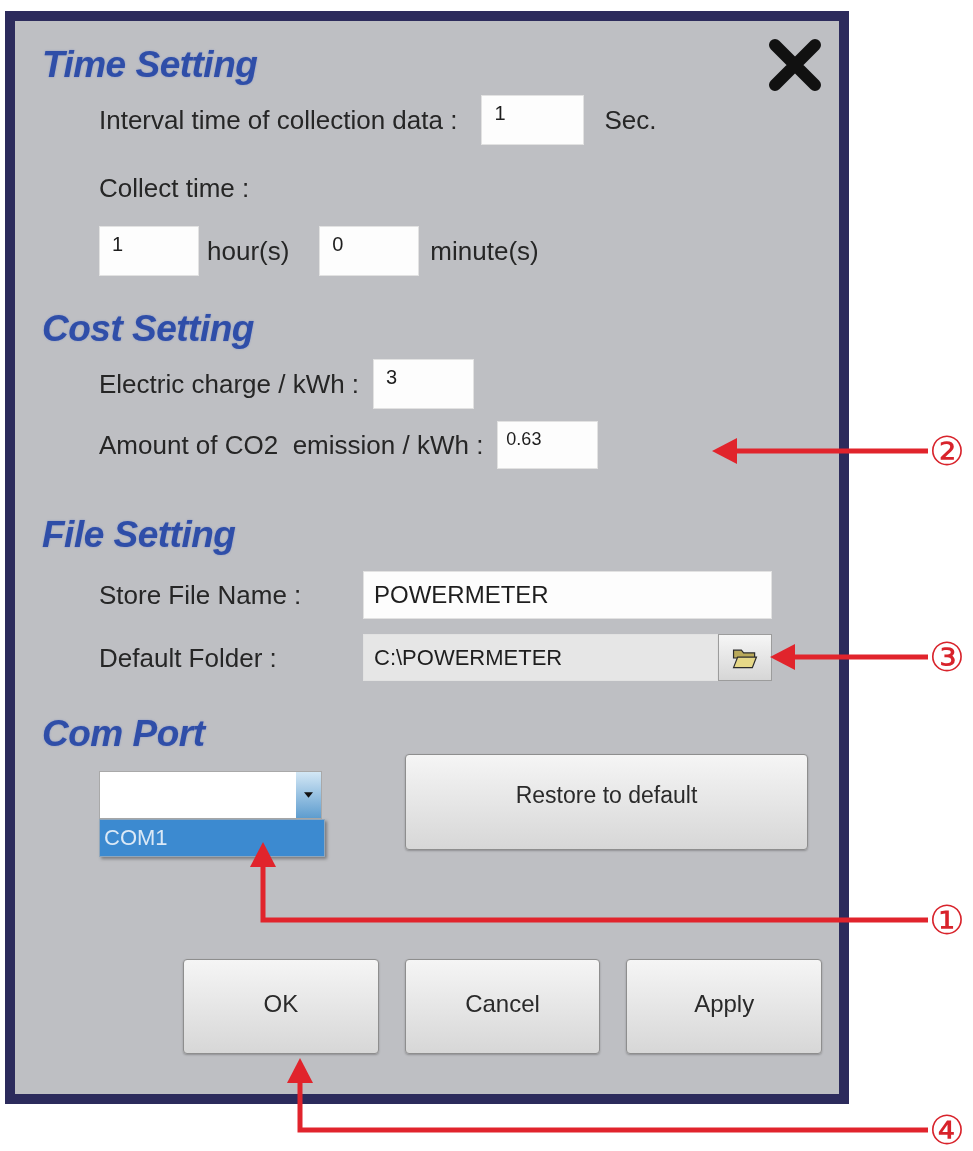  Describe the element at coordinates (369, 251) in the screenshot. I see `minutes-input: 0` at that location.